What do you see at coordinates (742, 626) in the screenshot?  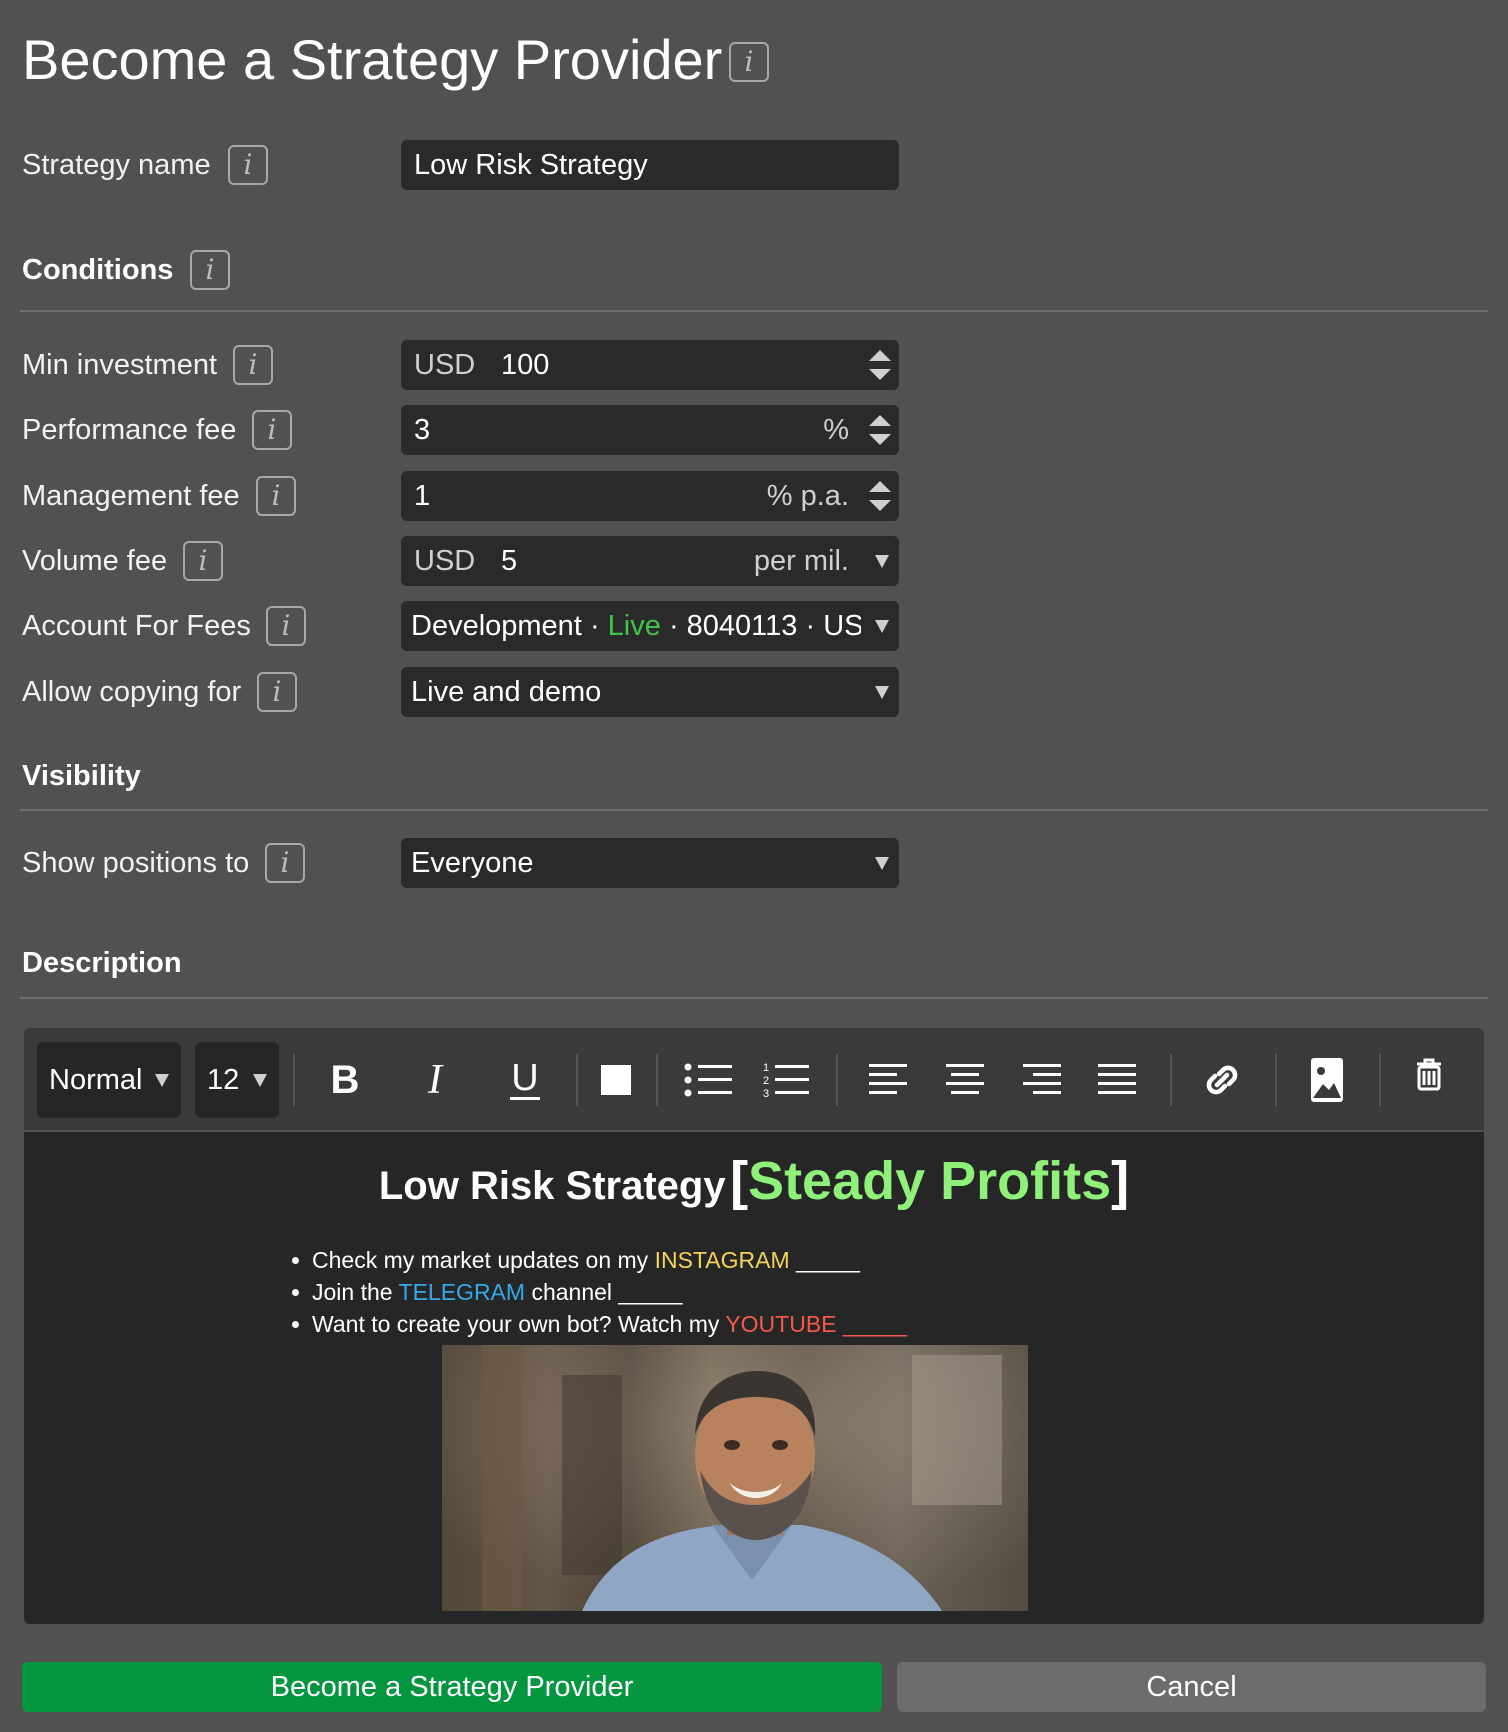 I see `account-number: 8040113` at bounding box center [742, 626].